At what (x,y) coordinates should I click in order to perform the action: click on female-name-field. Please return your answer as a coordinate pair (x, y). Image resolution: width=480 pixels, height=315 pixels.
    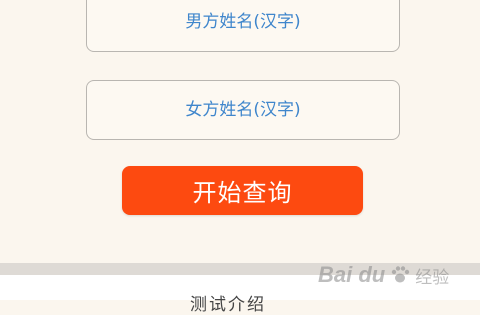
    Looking at the image, I should click on (243, 110).